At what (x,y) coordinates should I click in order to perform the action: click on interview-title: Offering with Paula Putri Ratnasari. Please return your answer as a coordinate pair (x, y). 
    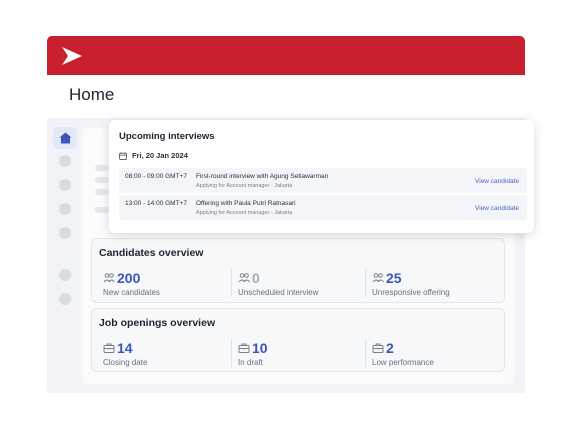
    Looking at the image, I should click on (246, 203).